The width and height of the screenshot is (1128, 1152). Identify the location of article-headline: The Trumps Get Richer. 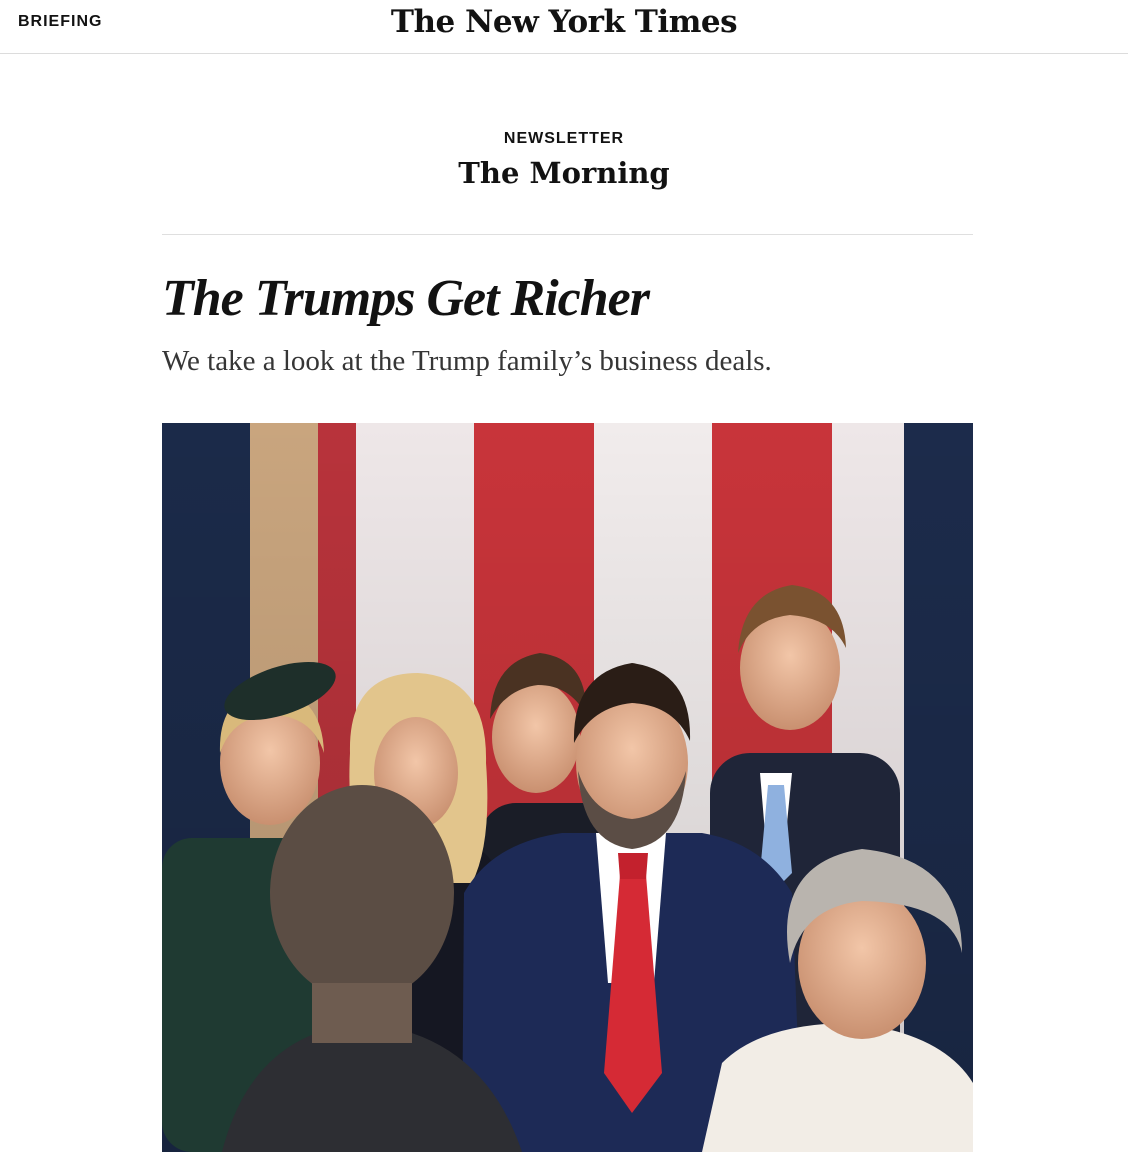
(406, 298).